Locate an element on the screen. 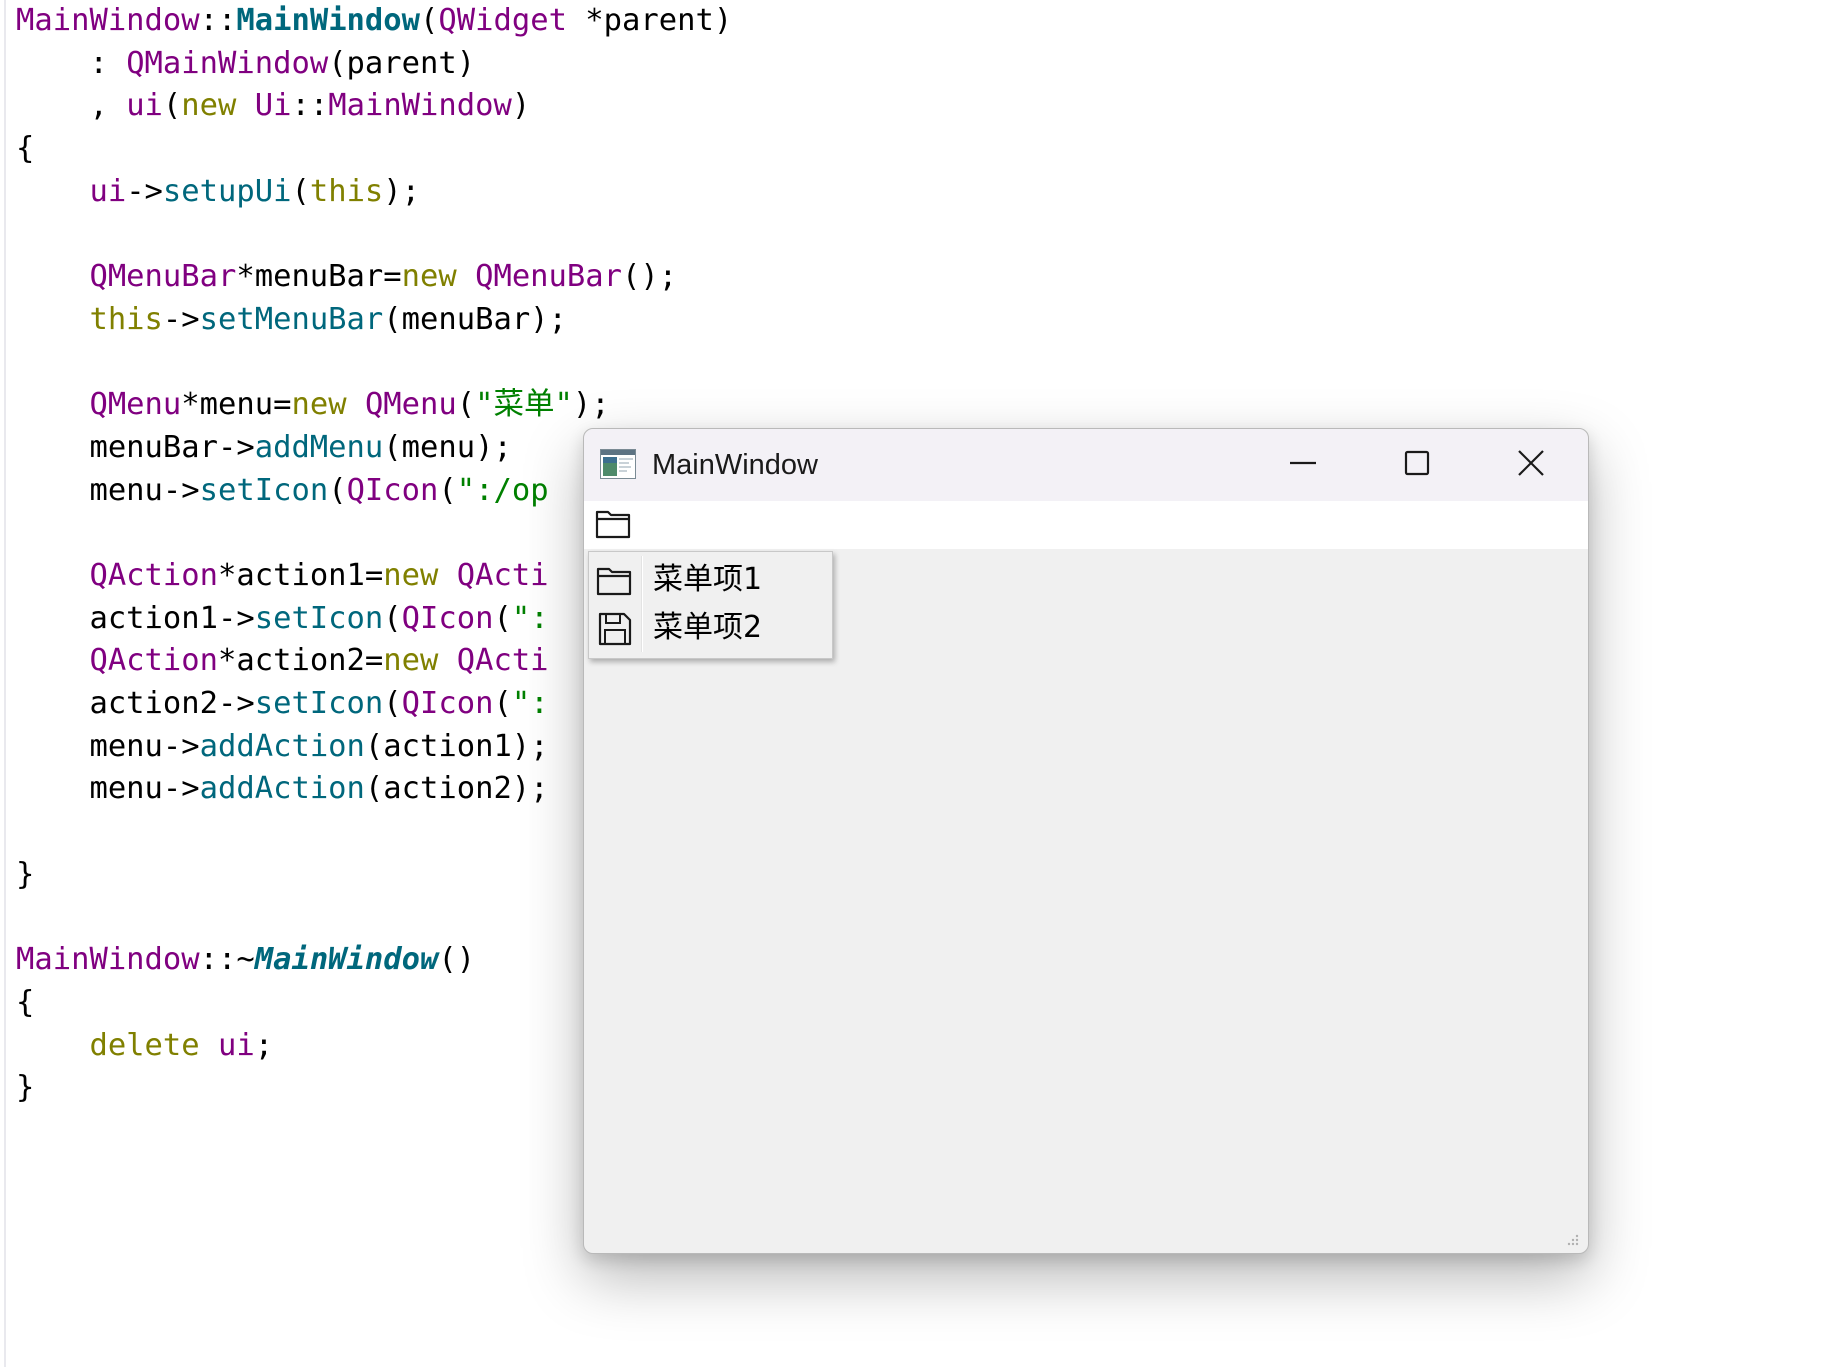  code-line: this->setMenuBar(menuBar); is located at coordinates (374, 320).